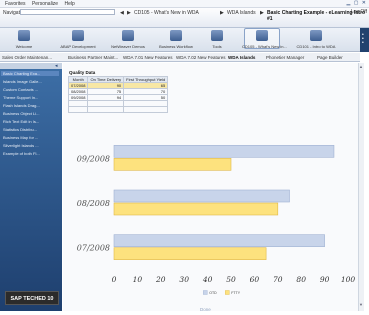 The height and width of the screenshot is (315, 369). I want to click on x-tick-label: 70, so click(278, 279).